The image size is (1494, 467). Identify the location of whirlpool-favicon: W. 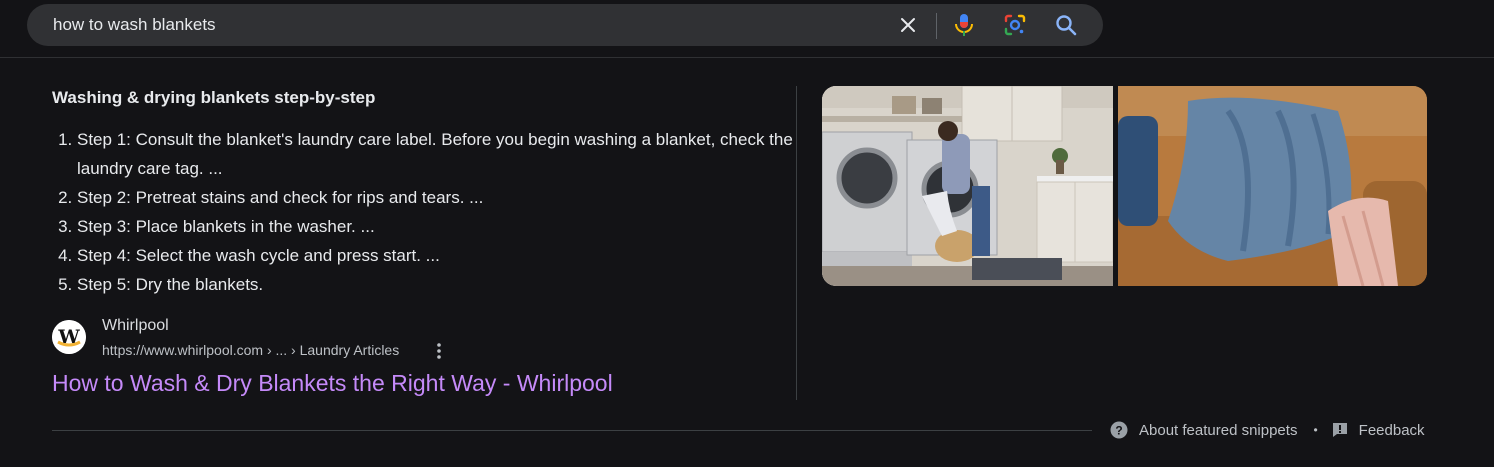
(69, 337).